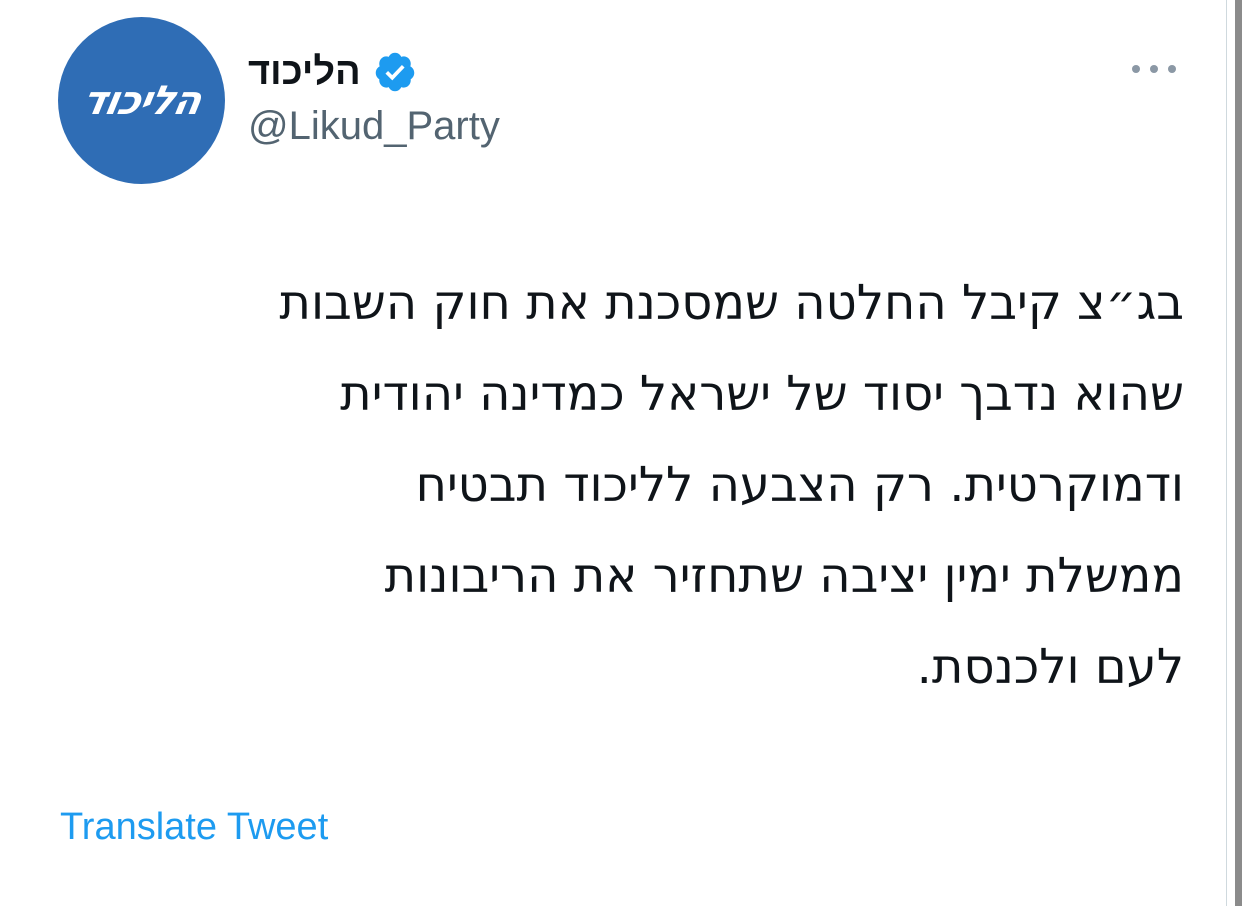 The image size is (1242, 906). What do you see at coordinates (395, 72) in the screenshot?
I see `verified-badge-icon` at bounding box center [395, 72].